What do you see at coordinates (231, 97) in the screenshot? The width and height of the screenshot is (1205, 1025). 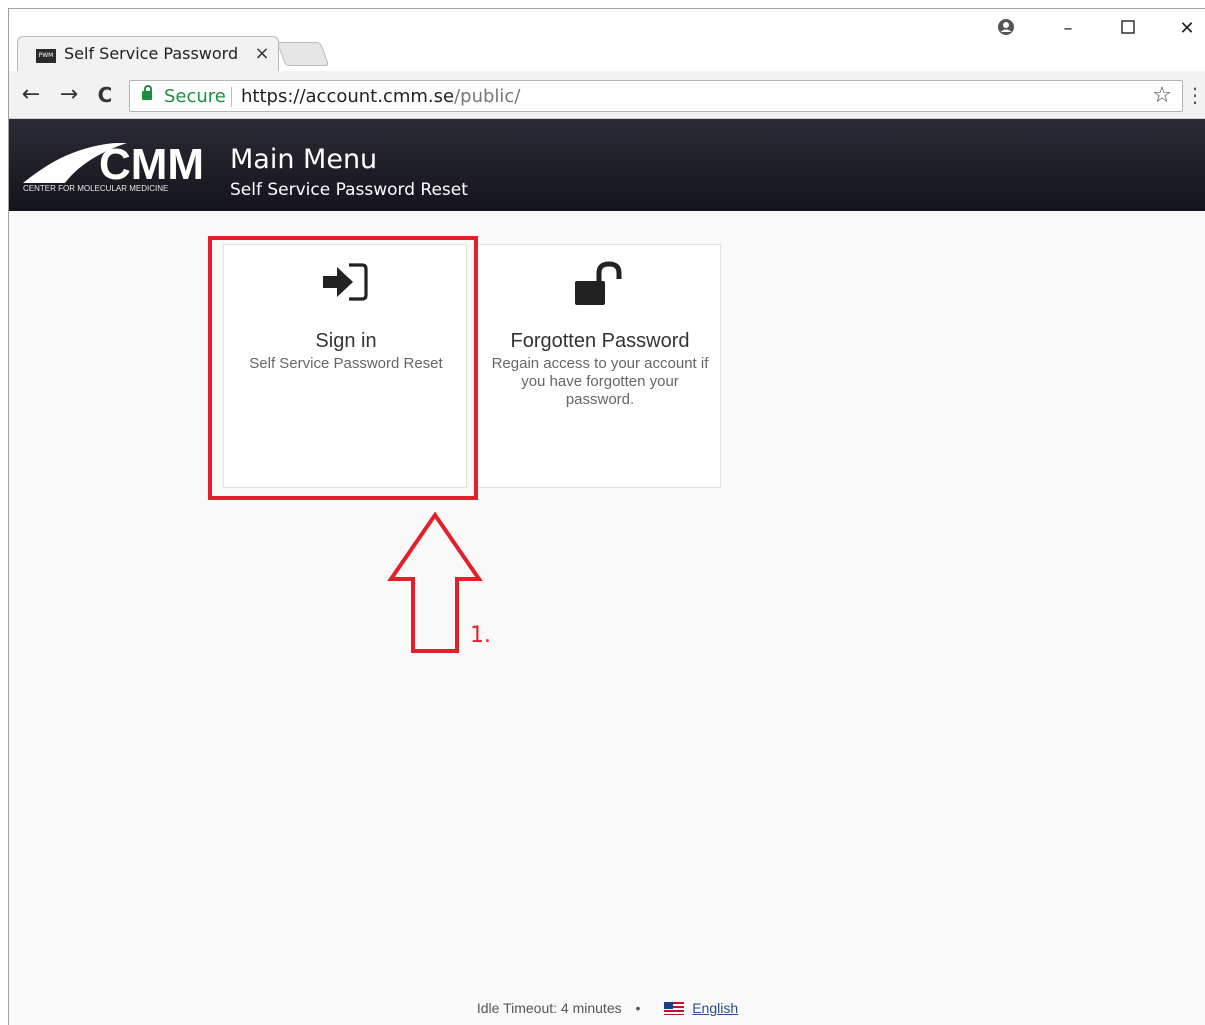 I see `omnibox-divider` at bounding box center [231, 97].